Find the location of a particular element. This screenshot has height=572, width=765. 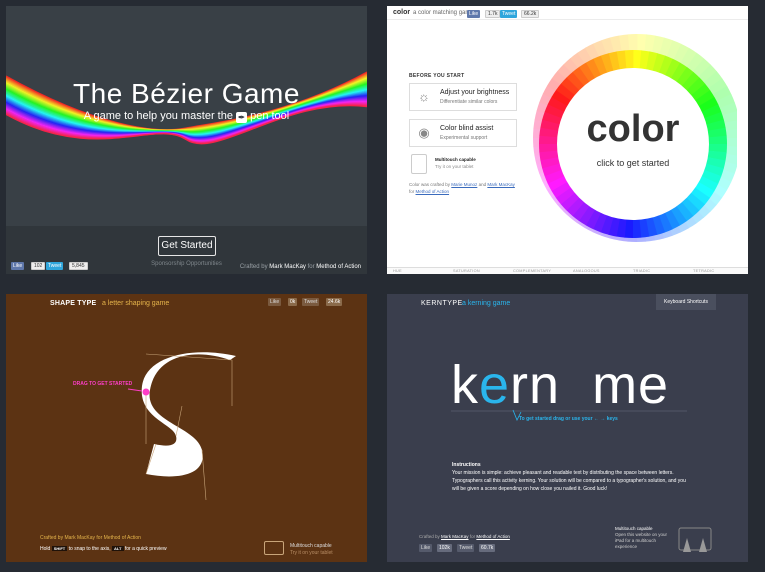

color-wheel-button: color click to get started is located at coordinates (633, 143).